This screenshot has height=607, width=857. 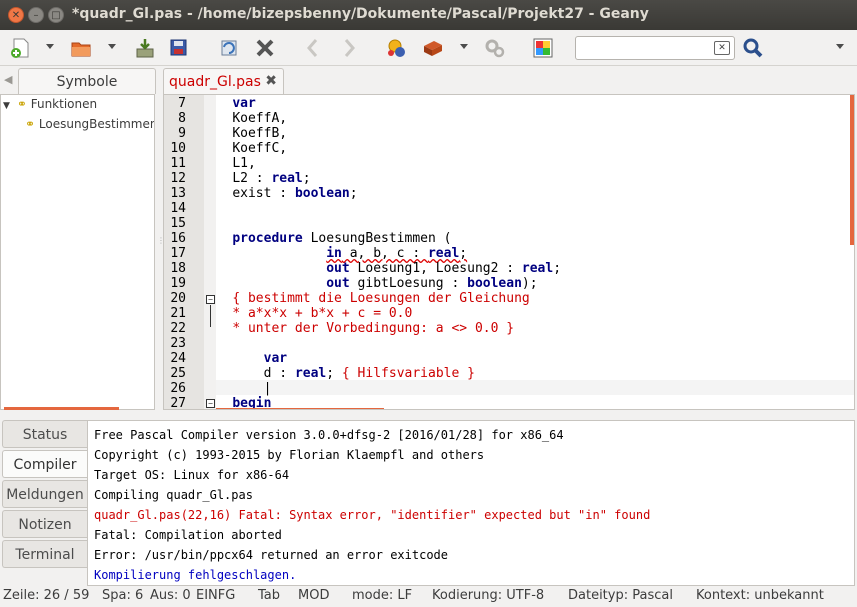 What do you see at coordinates (435, 268) in the screenshot?
I see `code-token: Loesung1, Loesung2 :` at bounding box center [435, 268].